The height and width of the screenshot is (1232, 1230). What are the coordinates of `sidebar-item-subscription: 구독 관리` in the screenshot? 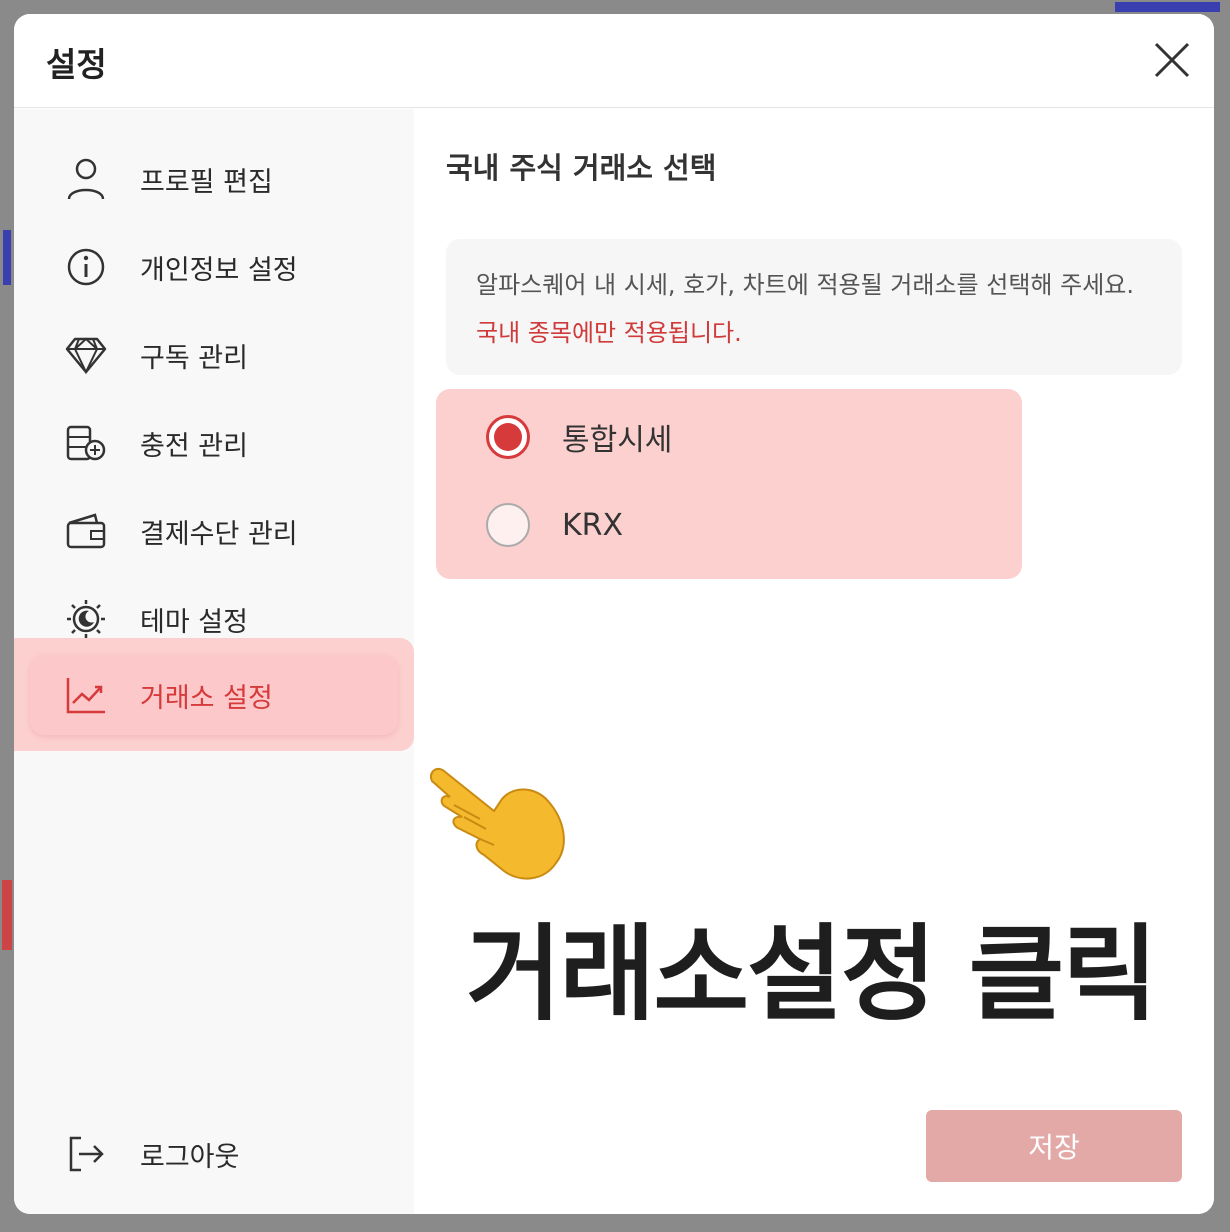 It's located at (214, 355).